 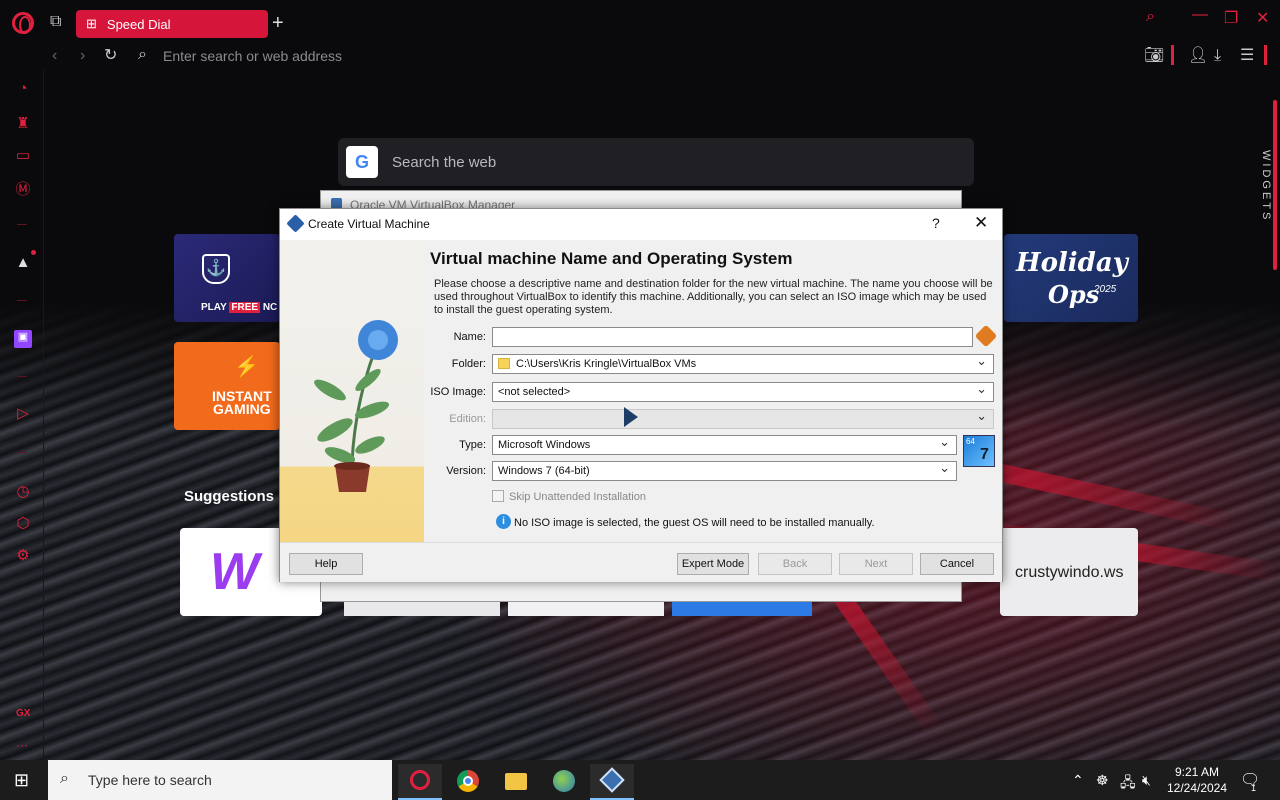 I want to click on clock-time: 9:21 AM, so click(x=1197, y=772).